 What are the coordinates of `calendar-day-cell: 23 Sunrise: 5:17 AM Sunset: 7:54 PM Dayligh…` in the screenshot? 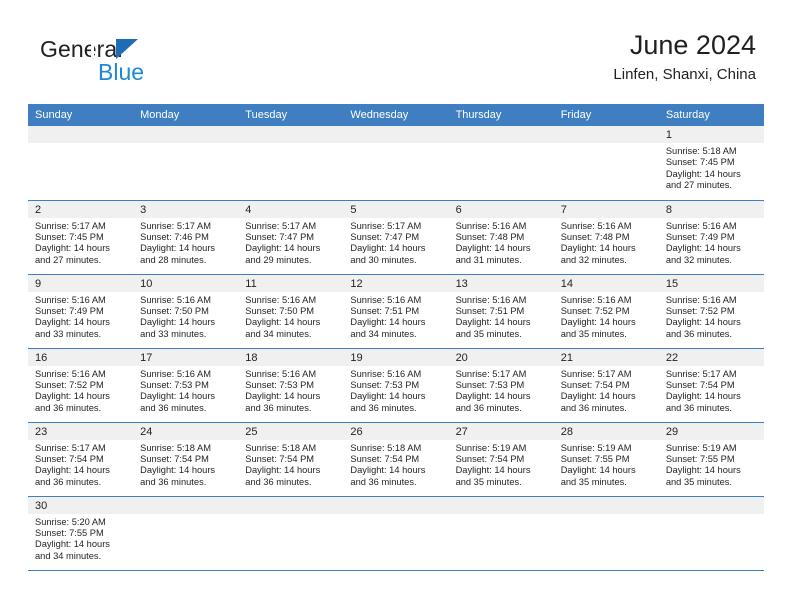 It's located at (81, 459).